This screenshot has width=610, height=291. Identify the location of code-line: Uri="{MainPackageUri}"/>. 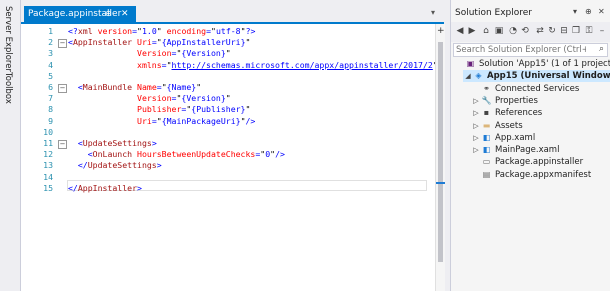
(161, 121).